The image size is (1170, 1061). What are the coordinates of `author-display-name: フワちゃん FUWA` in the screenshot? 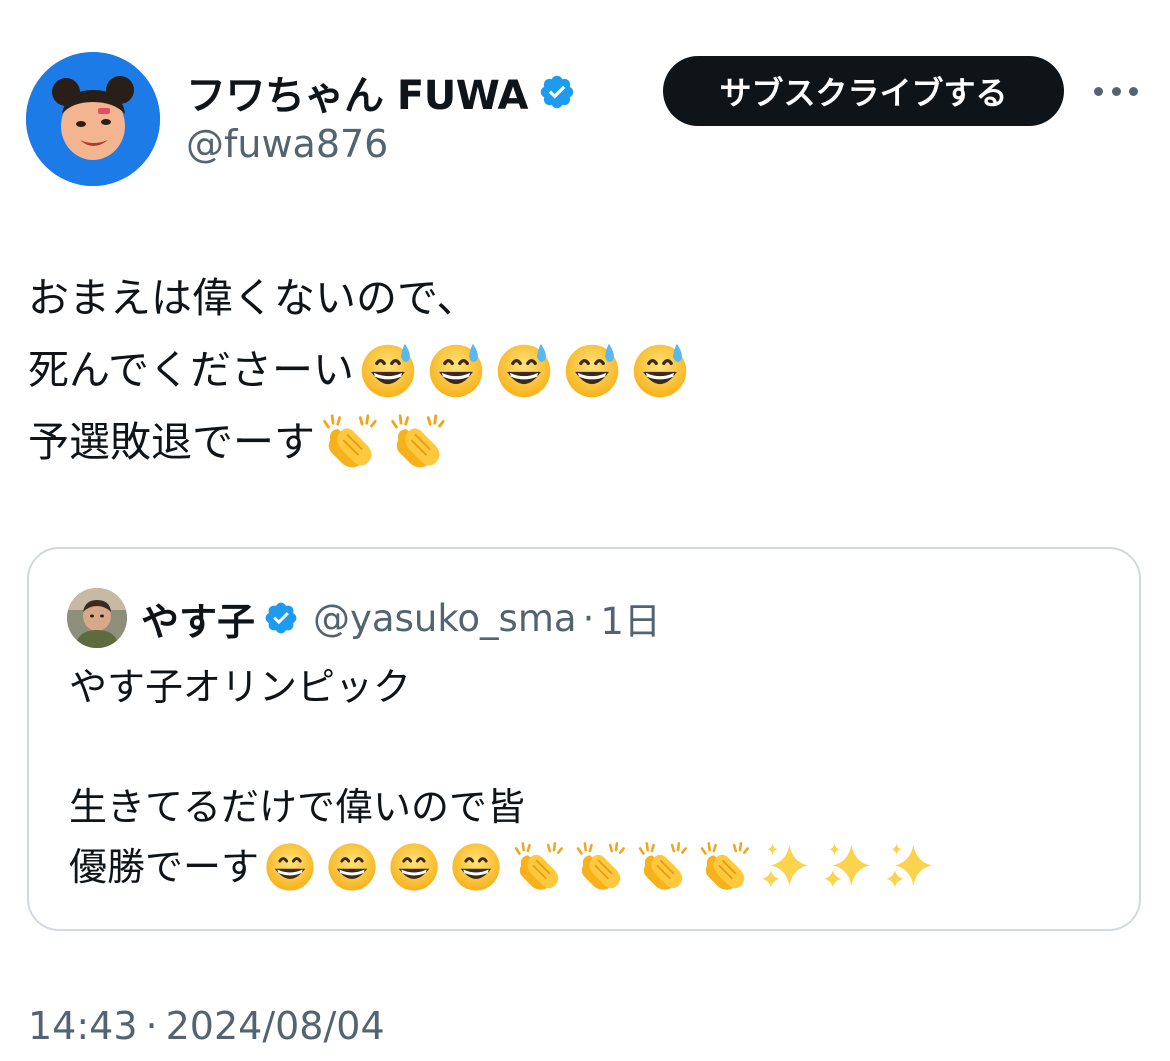 It's located at (357, 92).